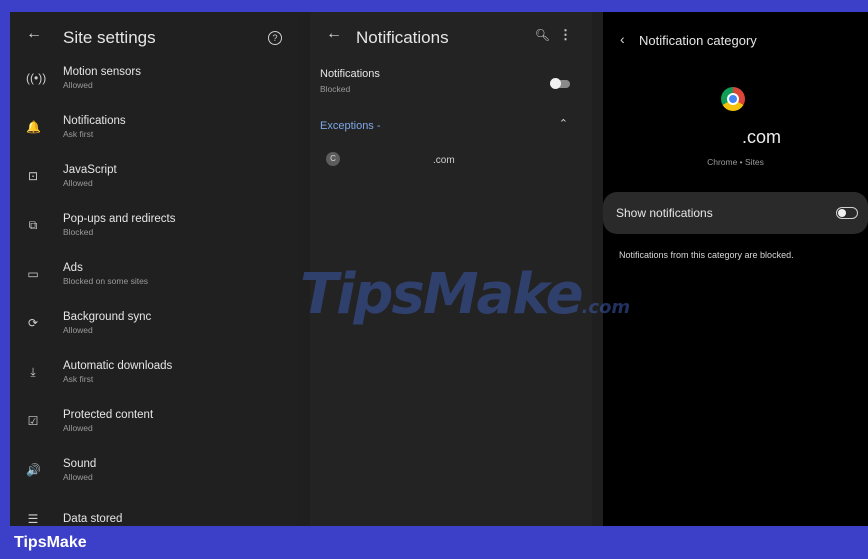 The height and width of the screenshot is (559, 868). Describe the element at coordinates (350, 74) in the screenshot. I see `notifications-toggle-label: Notifications` at that location.